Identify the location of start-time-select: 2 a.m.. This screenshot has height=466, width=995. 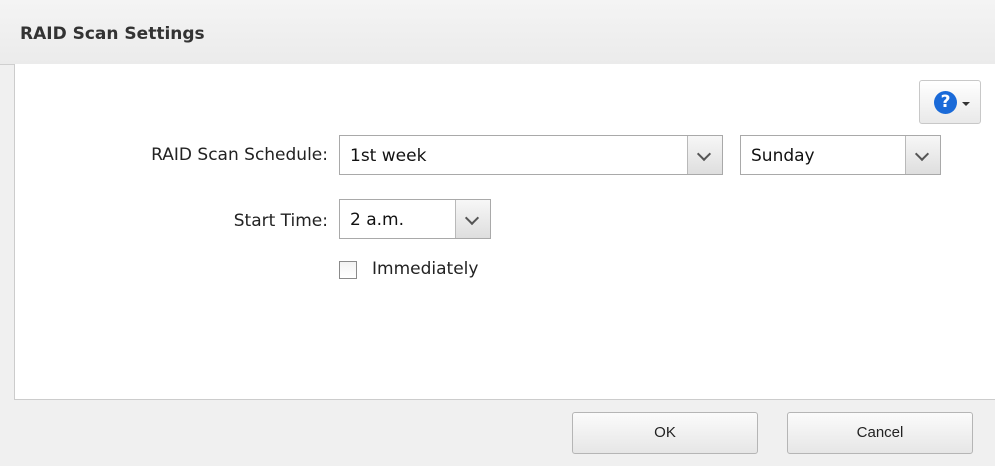
(415, 219).